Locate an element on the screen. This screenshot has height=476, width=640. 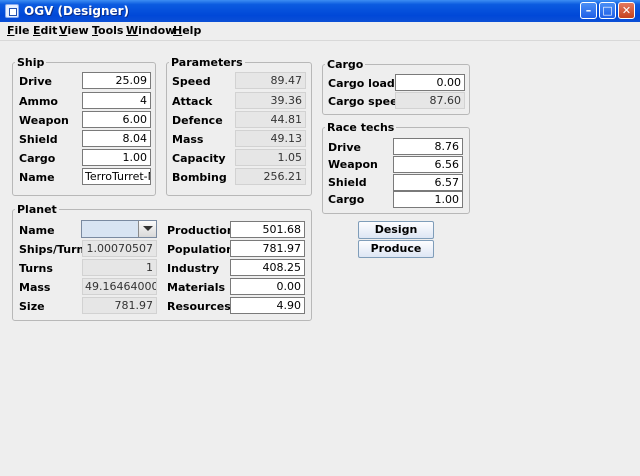
app-icon is located at coordinates (12, 11).